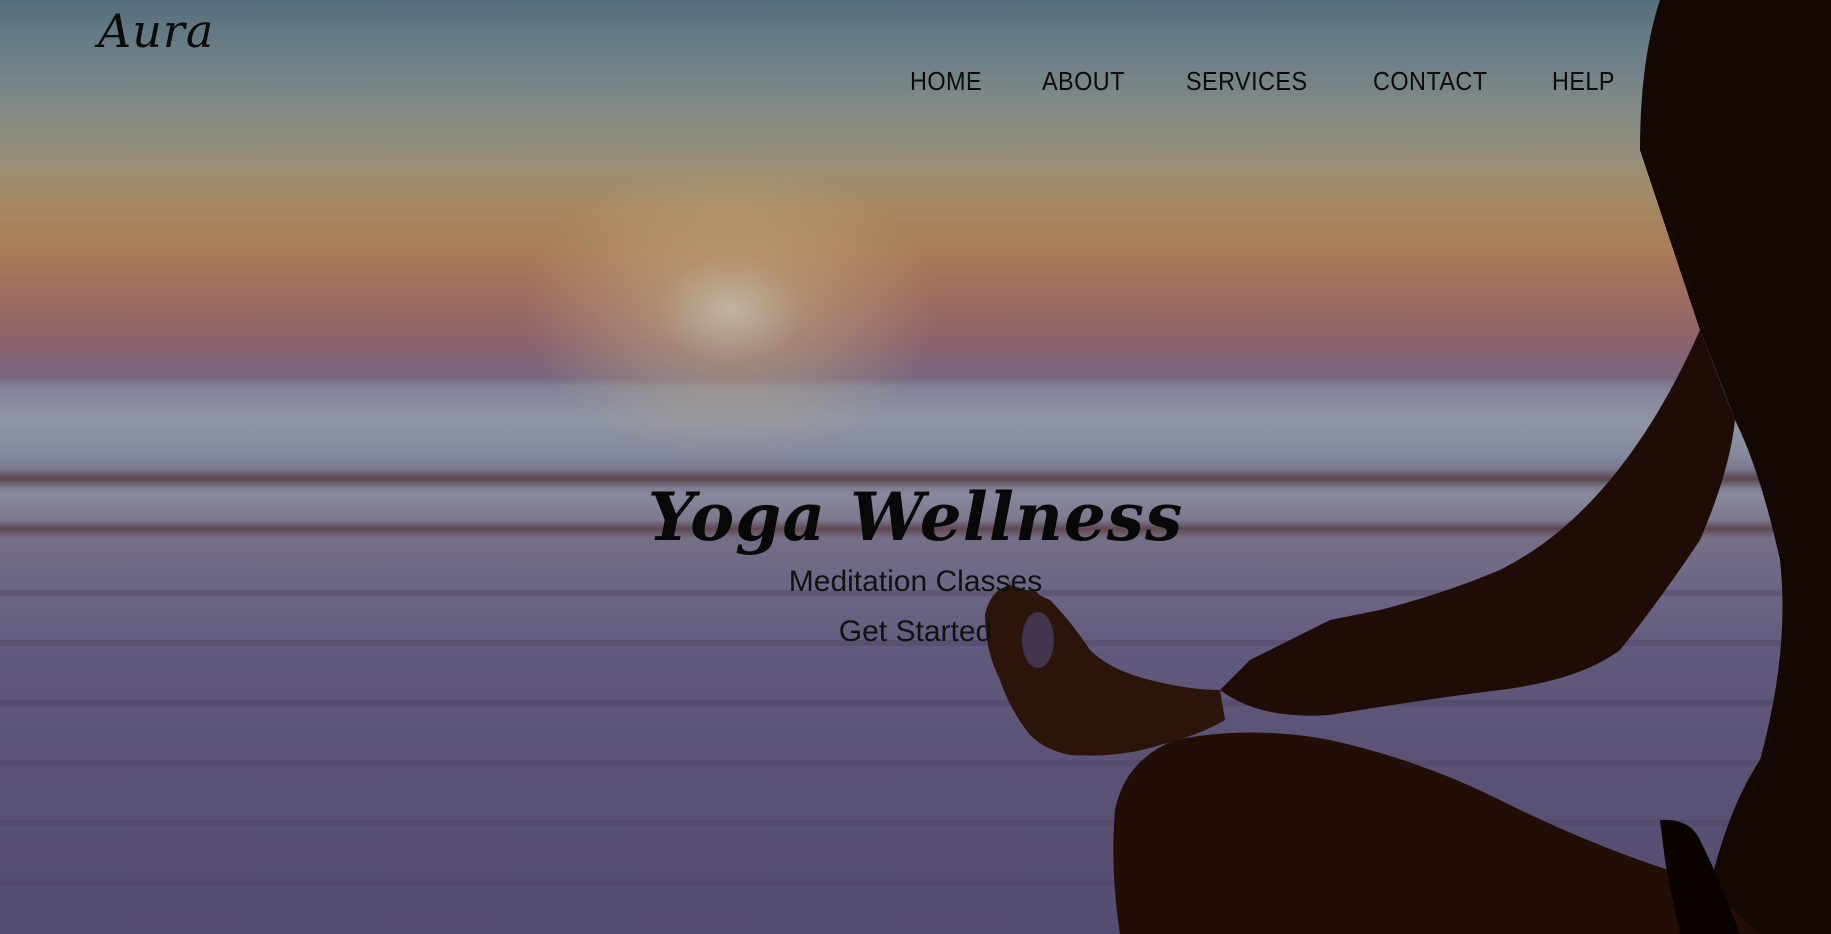 The width and height of the screenshot is (1831, 934). Describe the element at coordinates (1583, 81) in the screenshot. I see `nav-item-help: HELP` at that location.